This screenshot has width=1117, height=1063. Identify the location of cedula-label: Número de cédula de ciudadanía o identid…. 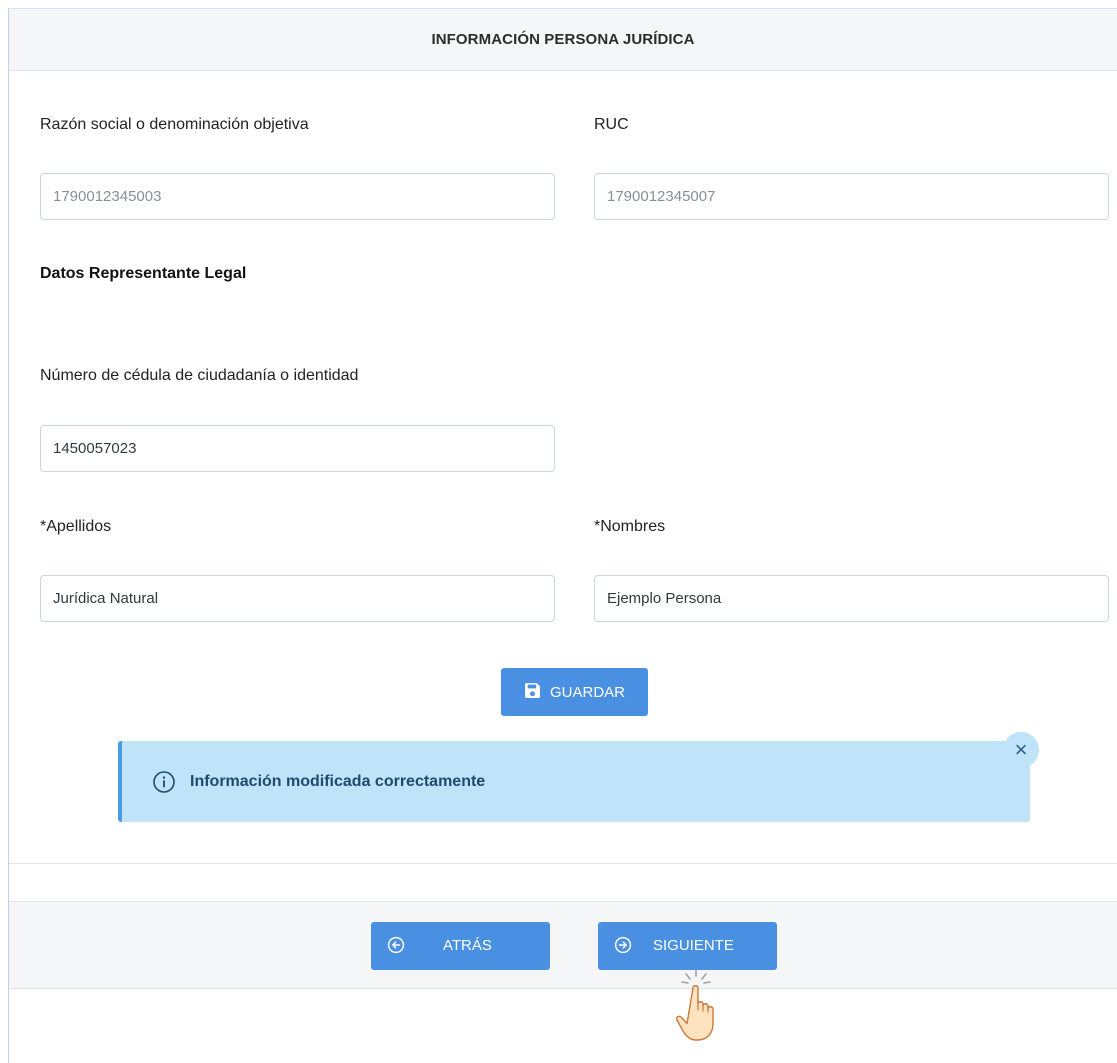
(199, 375).